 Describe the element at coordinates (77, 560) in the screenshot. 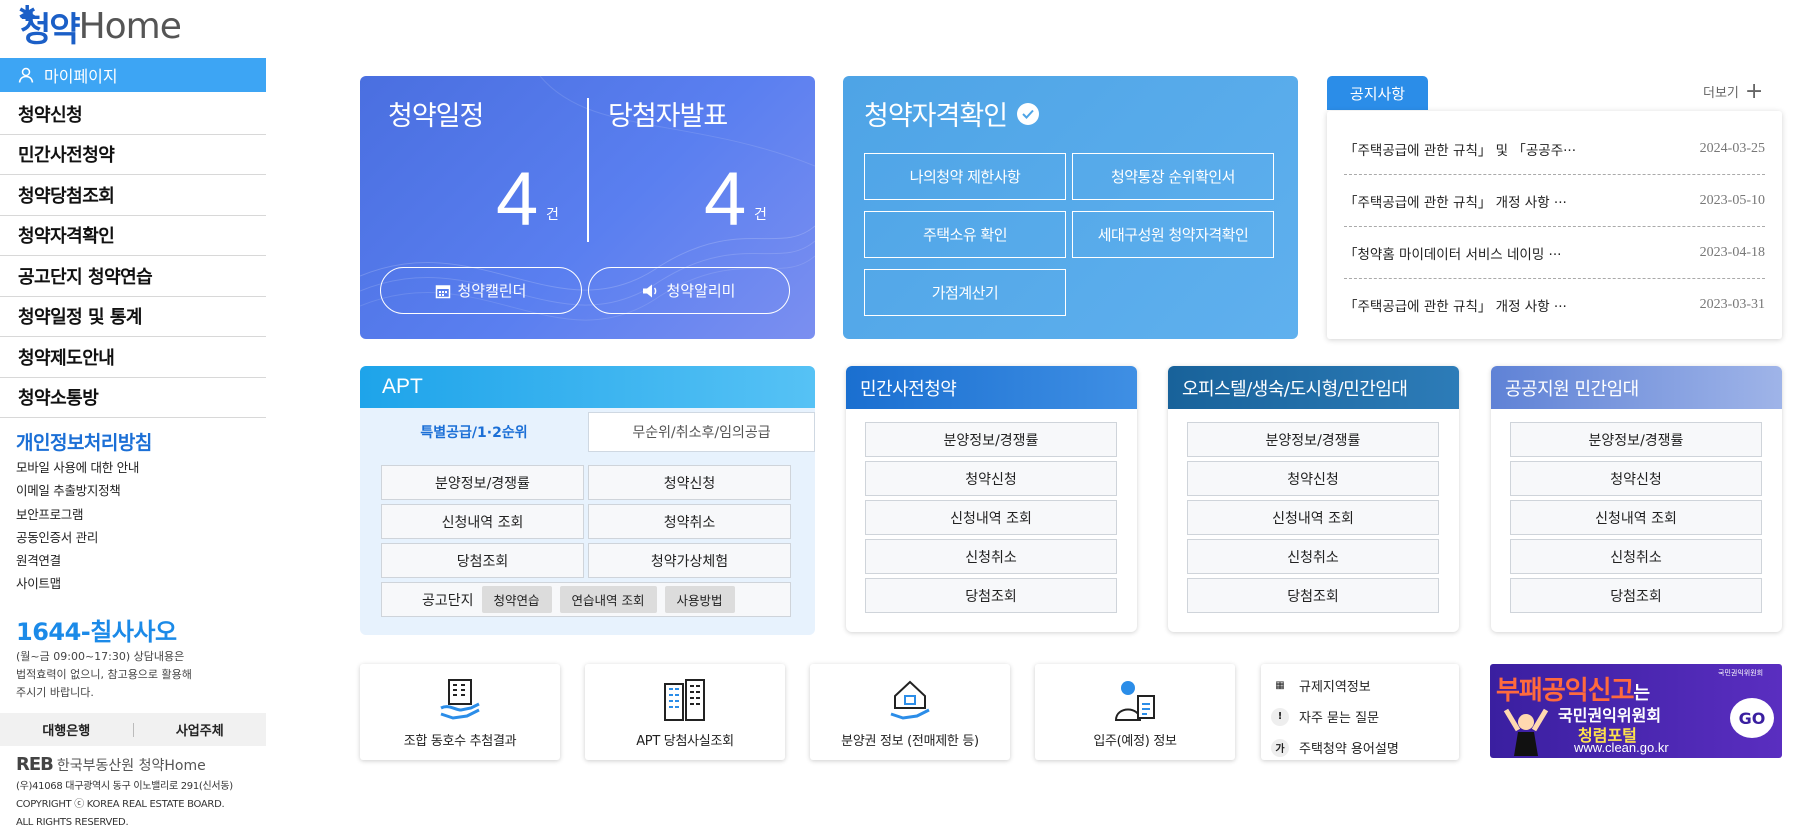

I see `link-remote: 원격연결` at that location.